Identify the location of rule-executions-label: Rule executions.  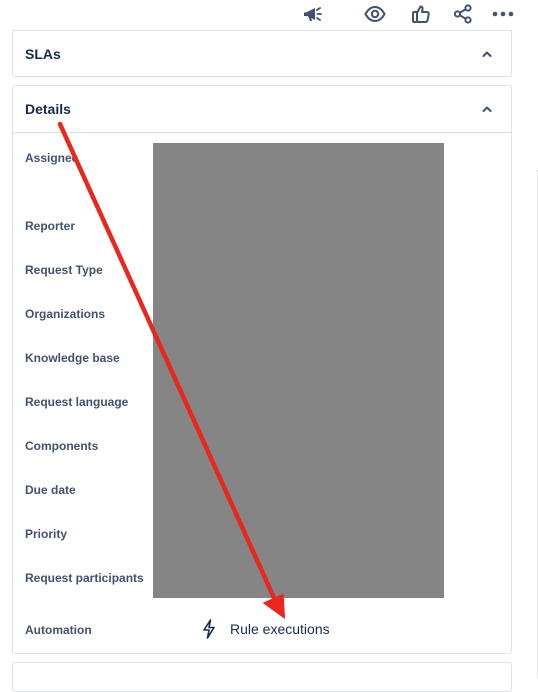
(280, 629).